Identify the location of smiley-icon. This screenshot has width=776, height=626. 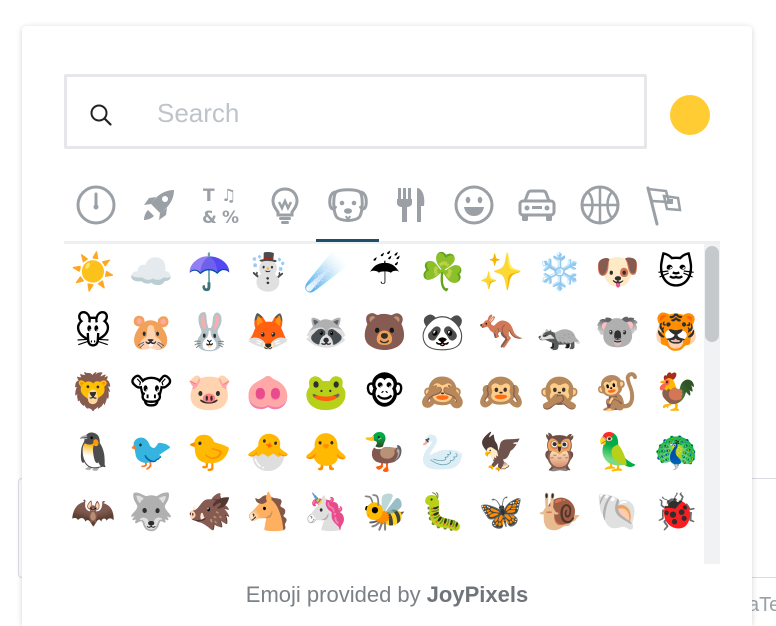
(473, 205).